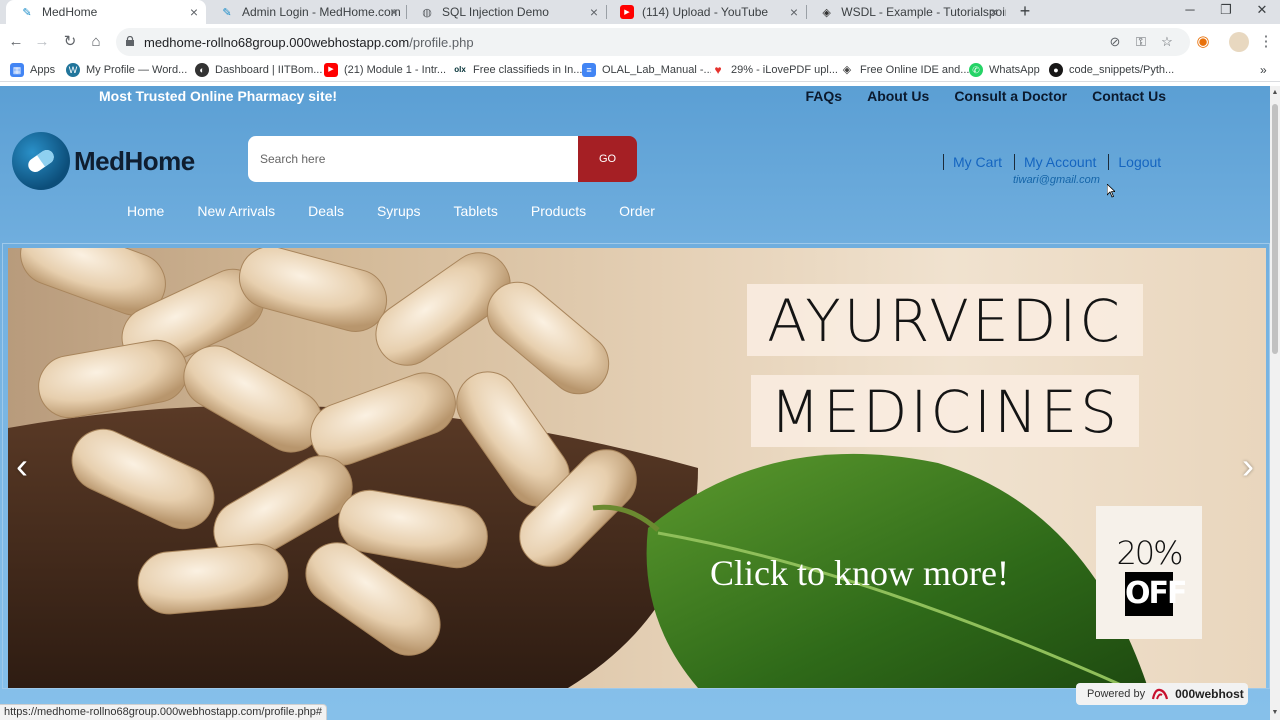  Describe the element at coordinates (70, 42) in the screenshot. I see `reload-icon: ↻` at that location.